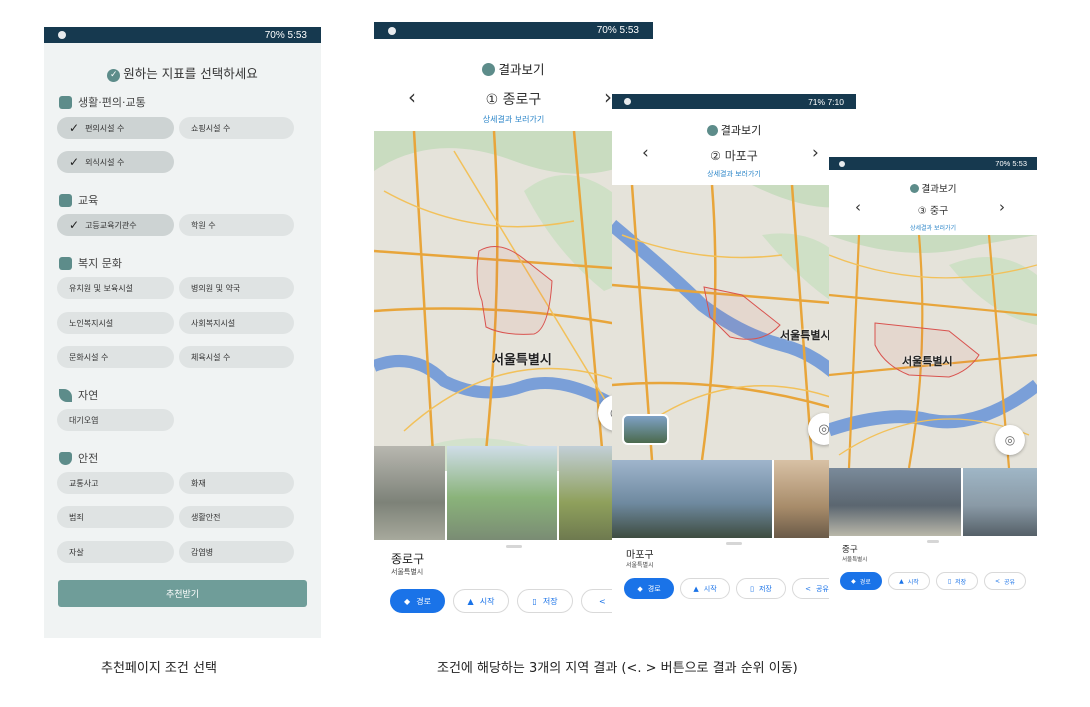 Image resolution: width=1090 pixels, height=707 pixels. What do you see at coordinates (617, 668) in the screenshot?
I see `caption-right: 조건에 해당하는 3개의 지역 결과 (<. > 버튼으로 결과 순위 이동)` at bounding box center [617, 668].